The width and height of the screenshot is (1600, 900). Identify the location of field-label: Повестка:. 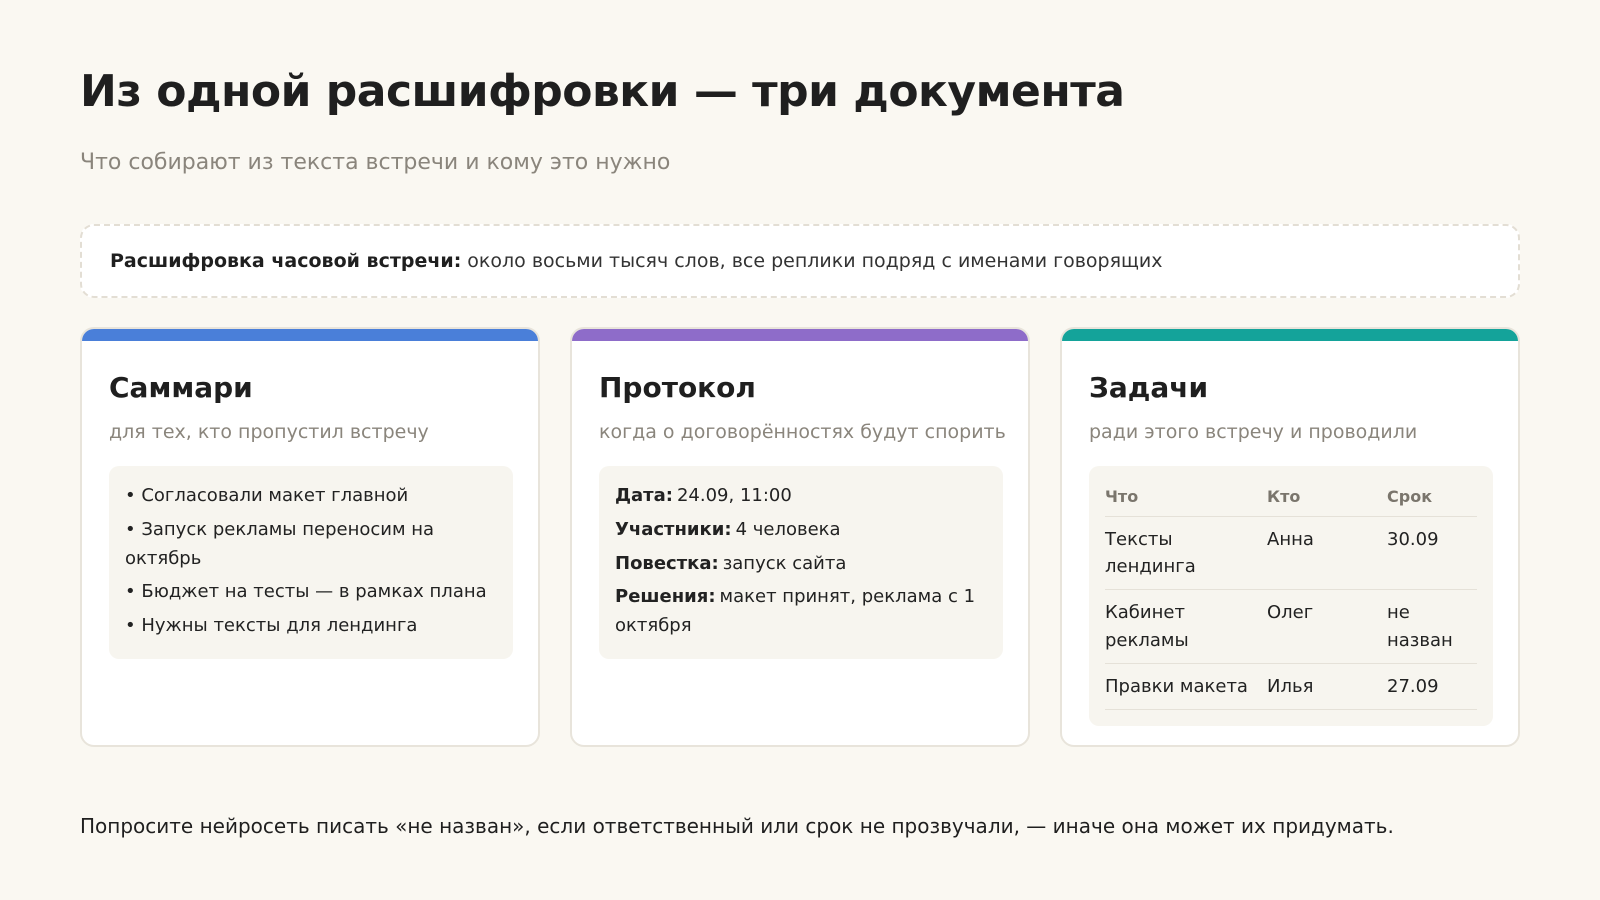
(667, 563).